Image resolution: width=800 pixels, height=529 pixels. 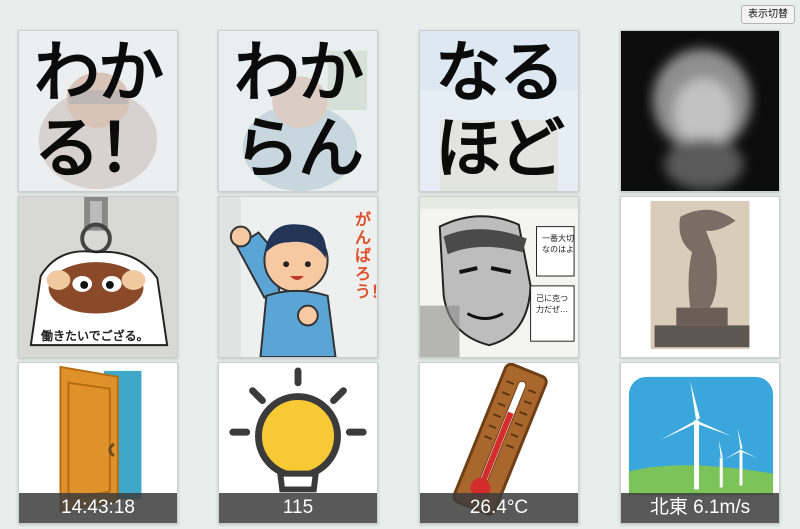 I want to click on blurred-portrait-image, so click(x=700, y=111).